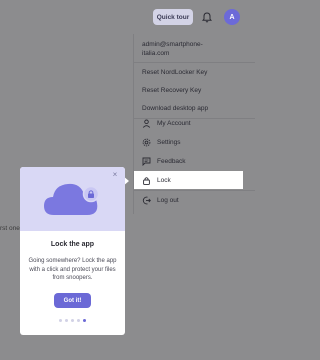  Describe the element at coordinates (72, 244) in the screenshot. I see `popover-title: Lock the app` at that location.